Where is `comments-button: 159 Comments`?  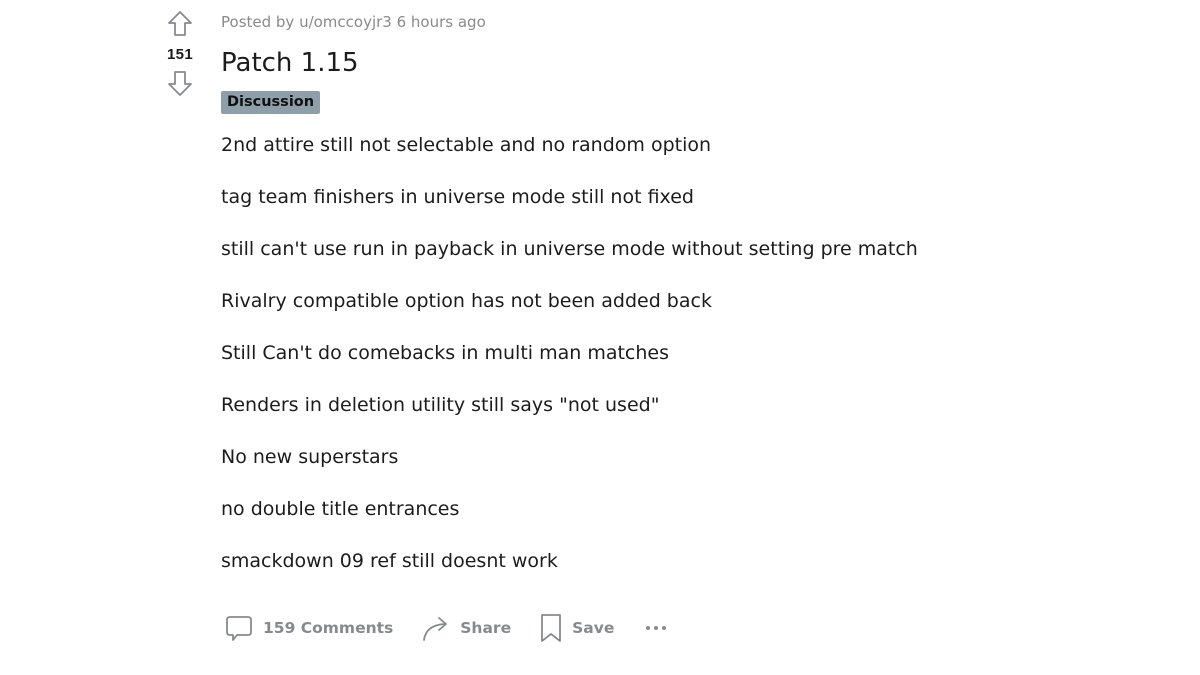
comments-button: 159 Comments is located at coordinates (308, 628).